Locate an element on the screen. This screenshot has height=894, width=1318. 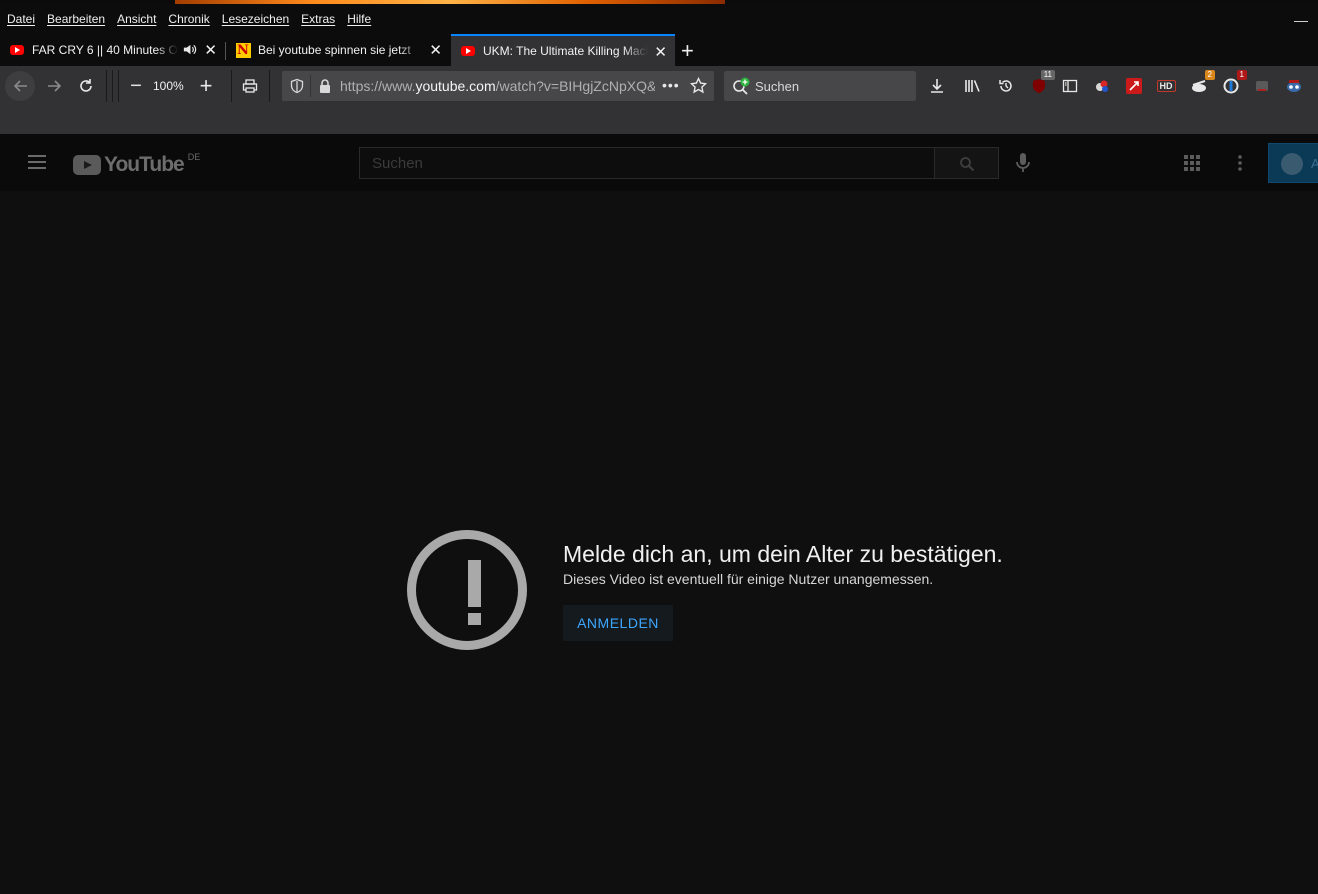
minimize-window-icon: — is located at coordinates (1301, 20).